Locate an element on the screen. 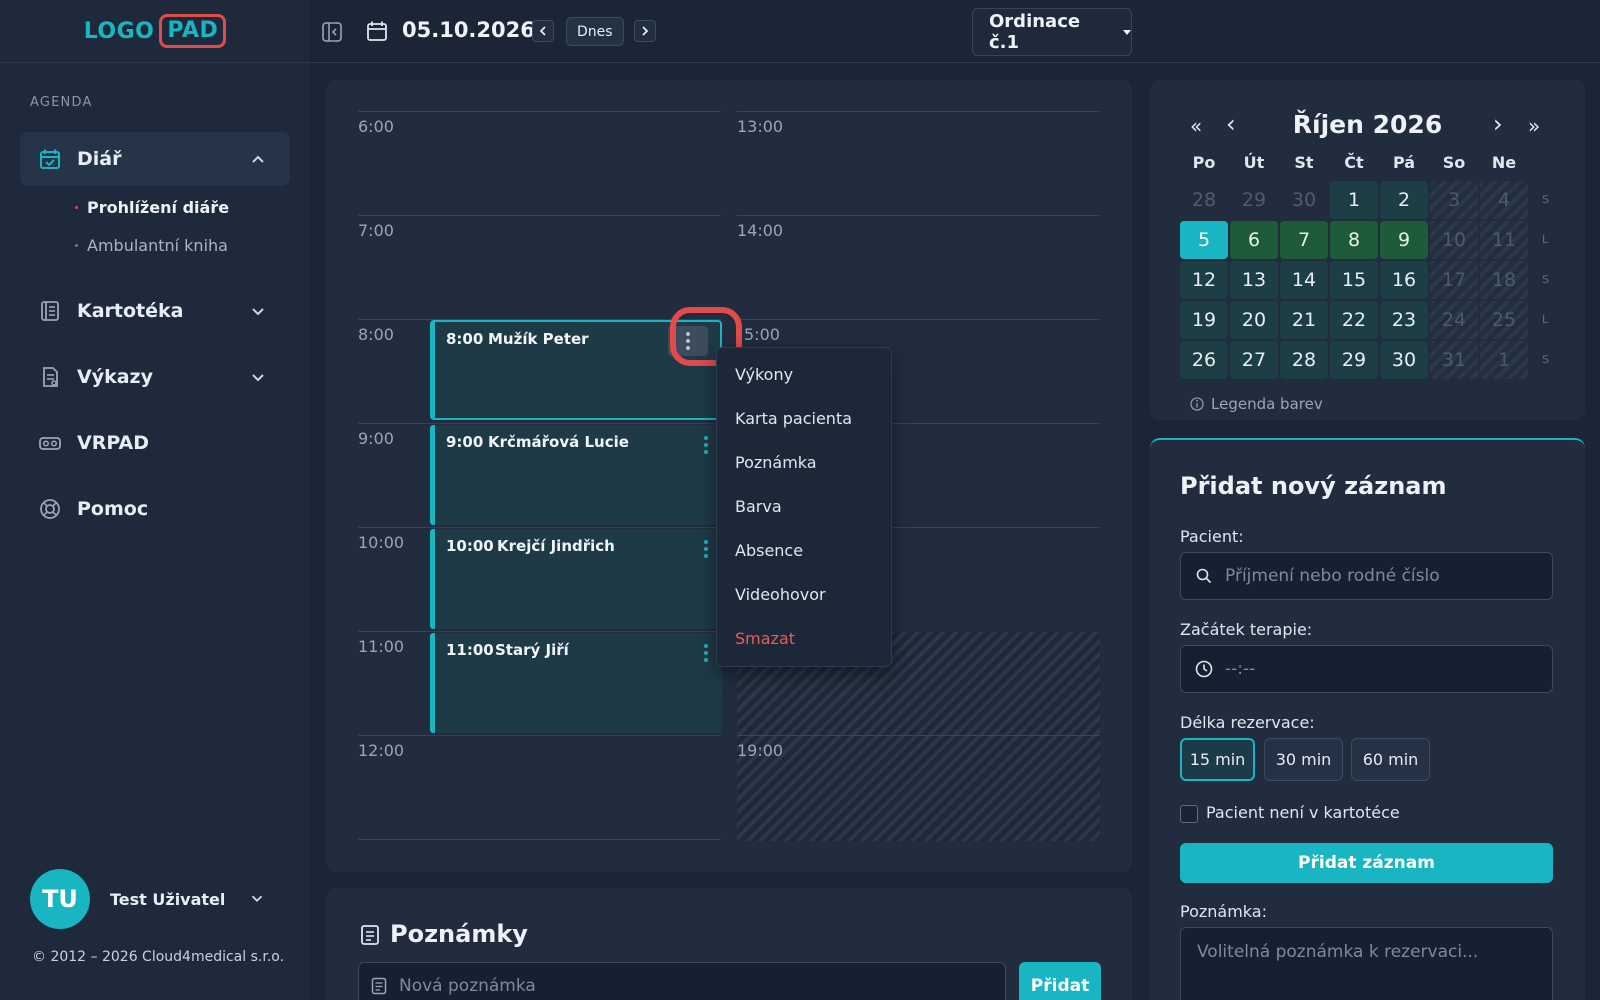 This screenshot has height=1000, width=1600. calendar-day: 20 is located at coordinates (1254, 320).